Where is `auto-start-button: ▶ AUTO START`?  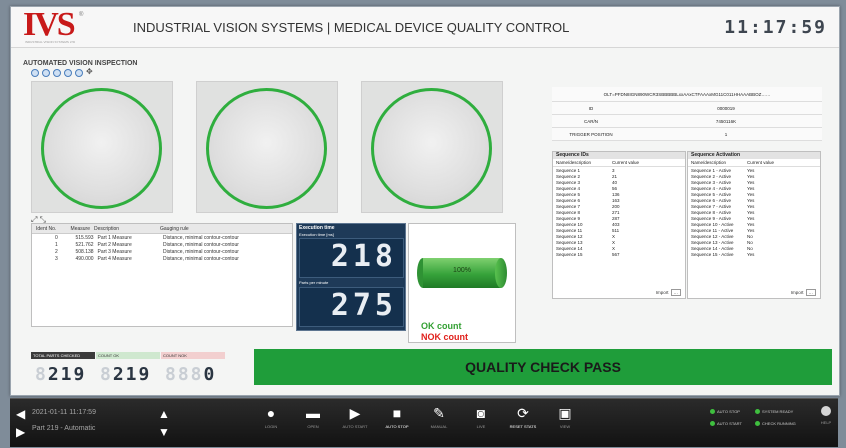
auto-start-button: ▶ AUTO START is located at coordinates (355, 417).